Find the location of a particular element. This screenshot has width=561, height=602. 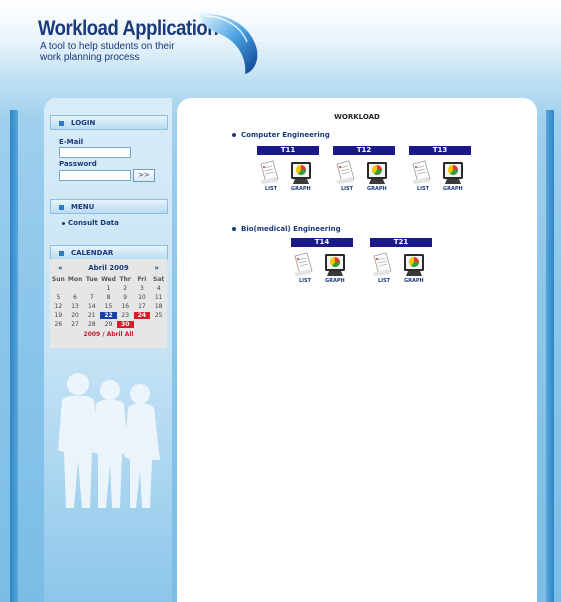

workload-group-t13: T13 LIST GRAPH is located at coordinates (440, 169).